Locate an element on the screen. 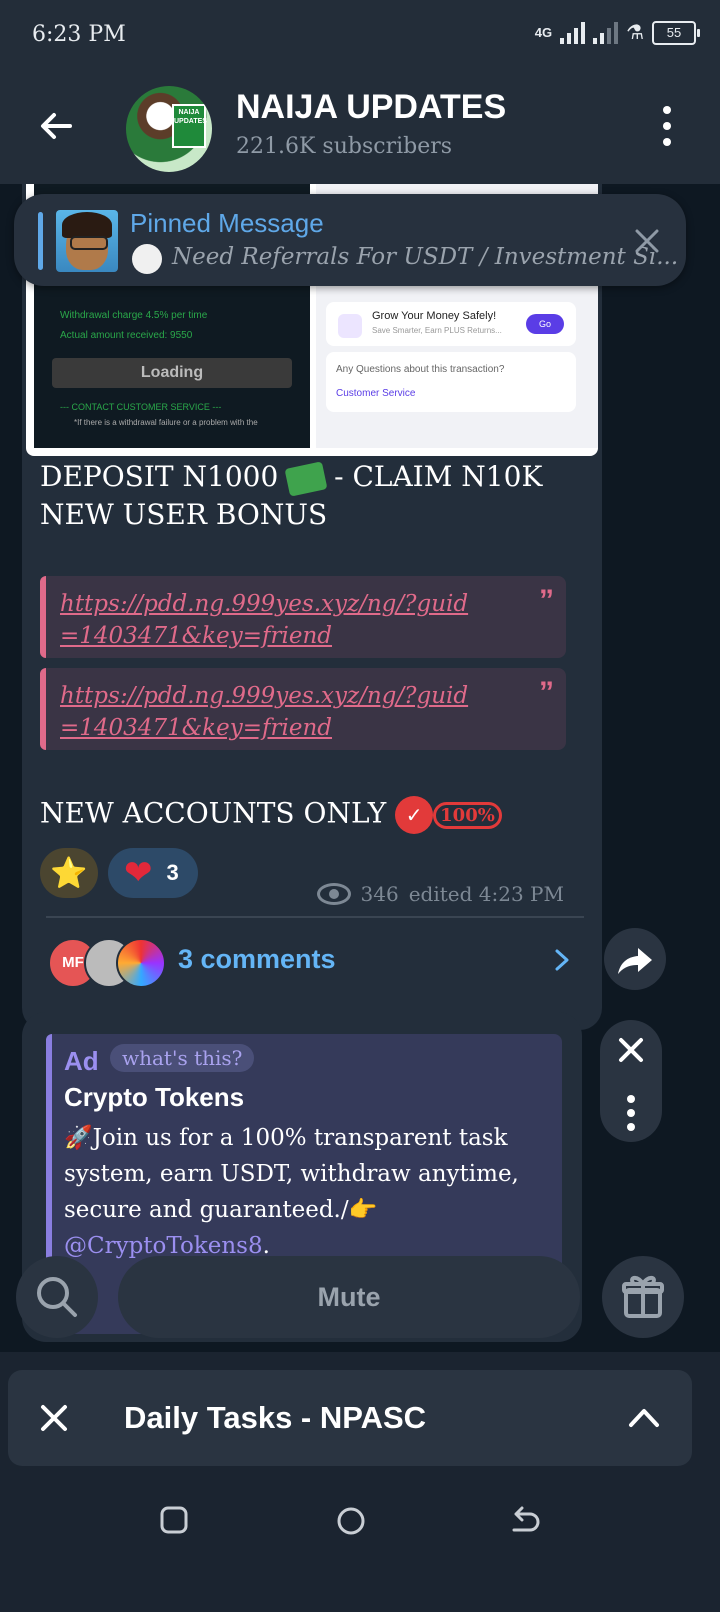 The width and height of the screenshot is (720, 1612). views-icon is located at coordinates (333, 894).